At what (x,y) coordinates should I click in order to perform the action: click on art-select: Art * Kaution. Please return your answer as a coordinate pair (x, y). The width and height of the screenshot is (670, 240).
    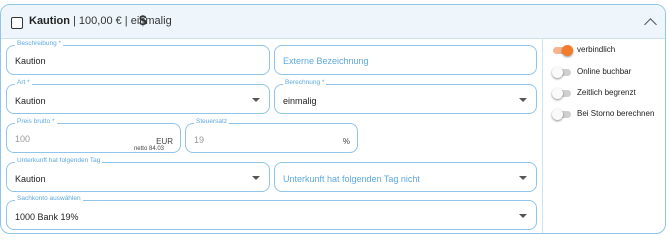
    Looking at the image, I should click on (138, 96).